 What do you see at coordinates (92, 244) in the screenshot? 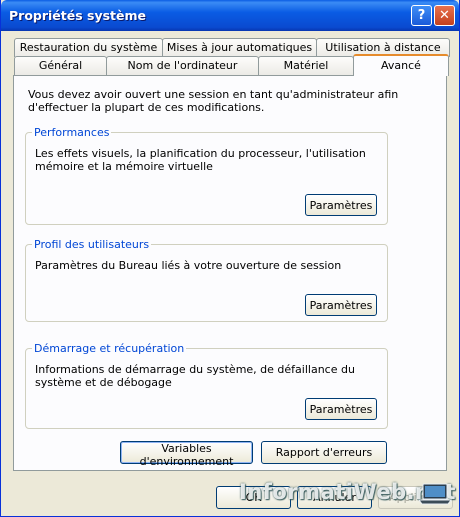
I see `user-profiles-group-title: Profil des utilisateurs` at bounding box center [92, 244].